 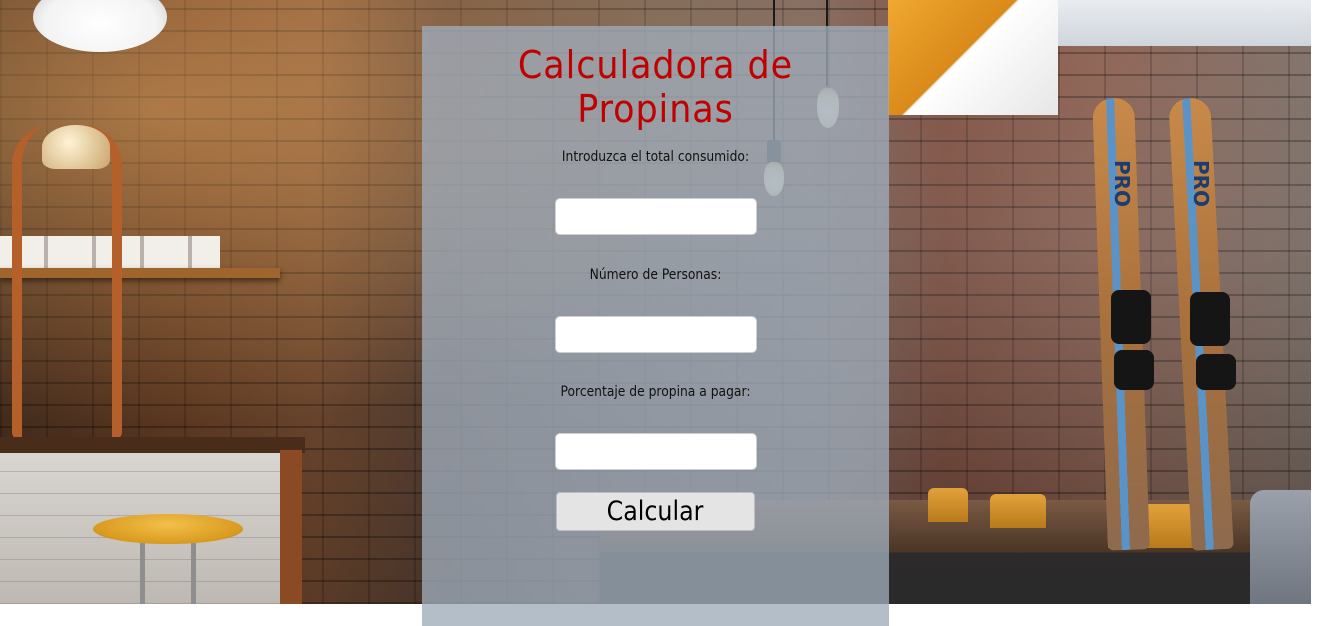 I want to click on total-label: Introduzca el total consumido:, so click(x=655, y=157).